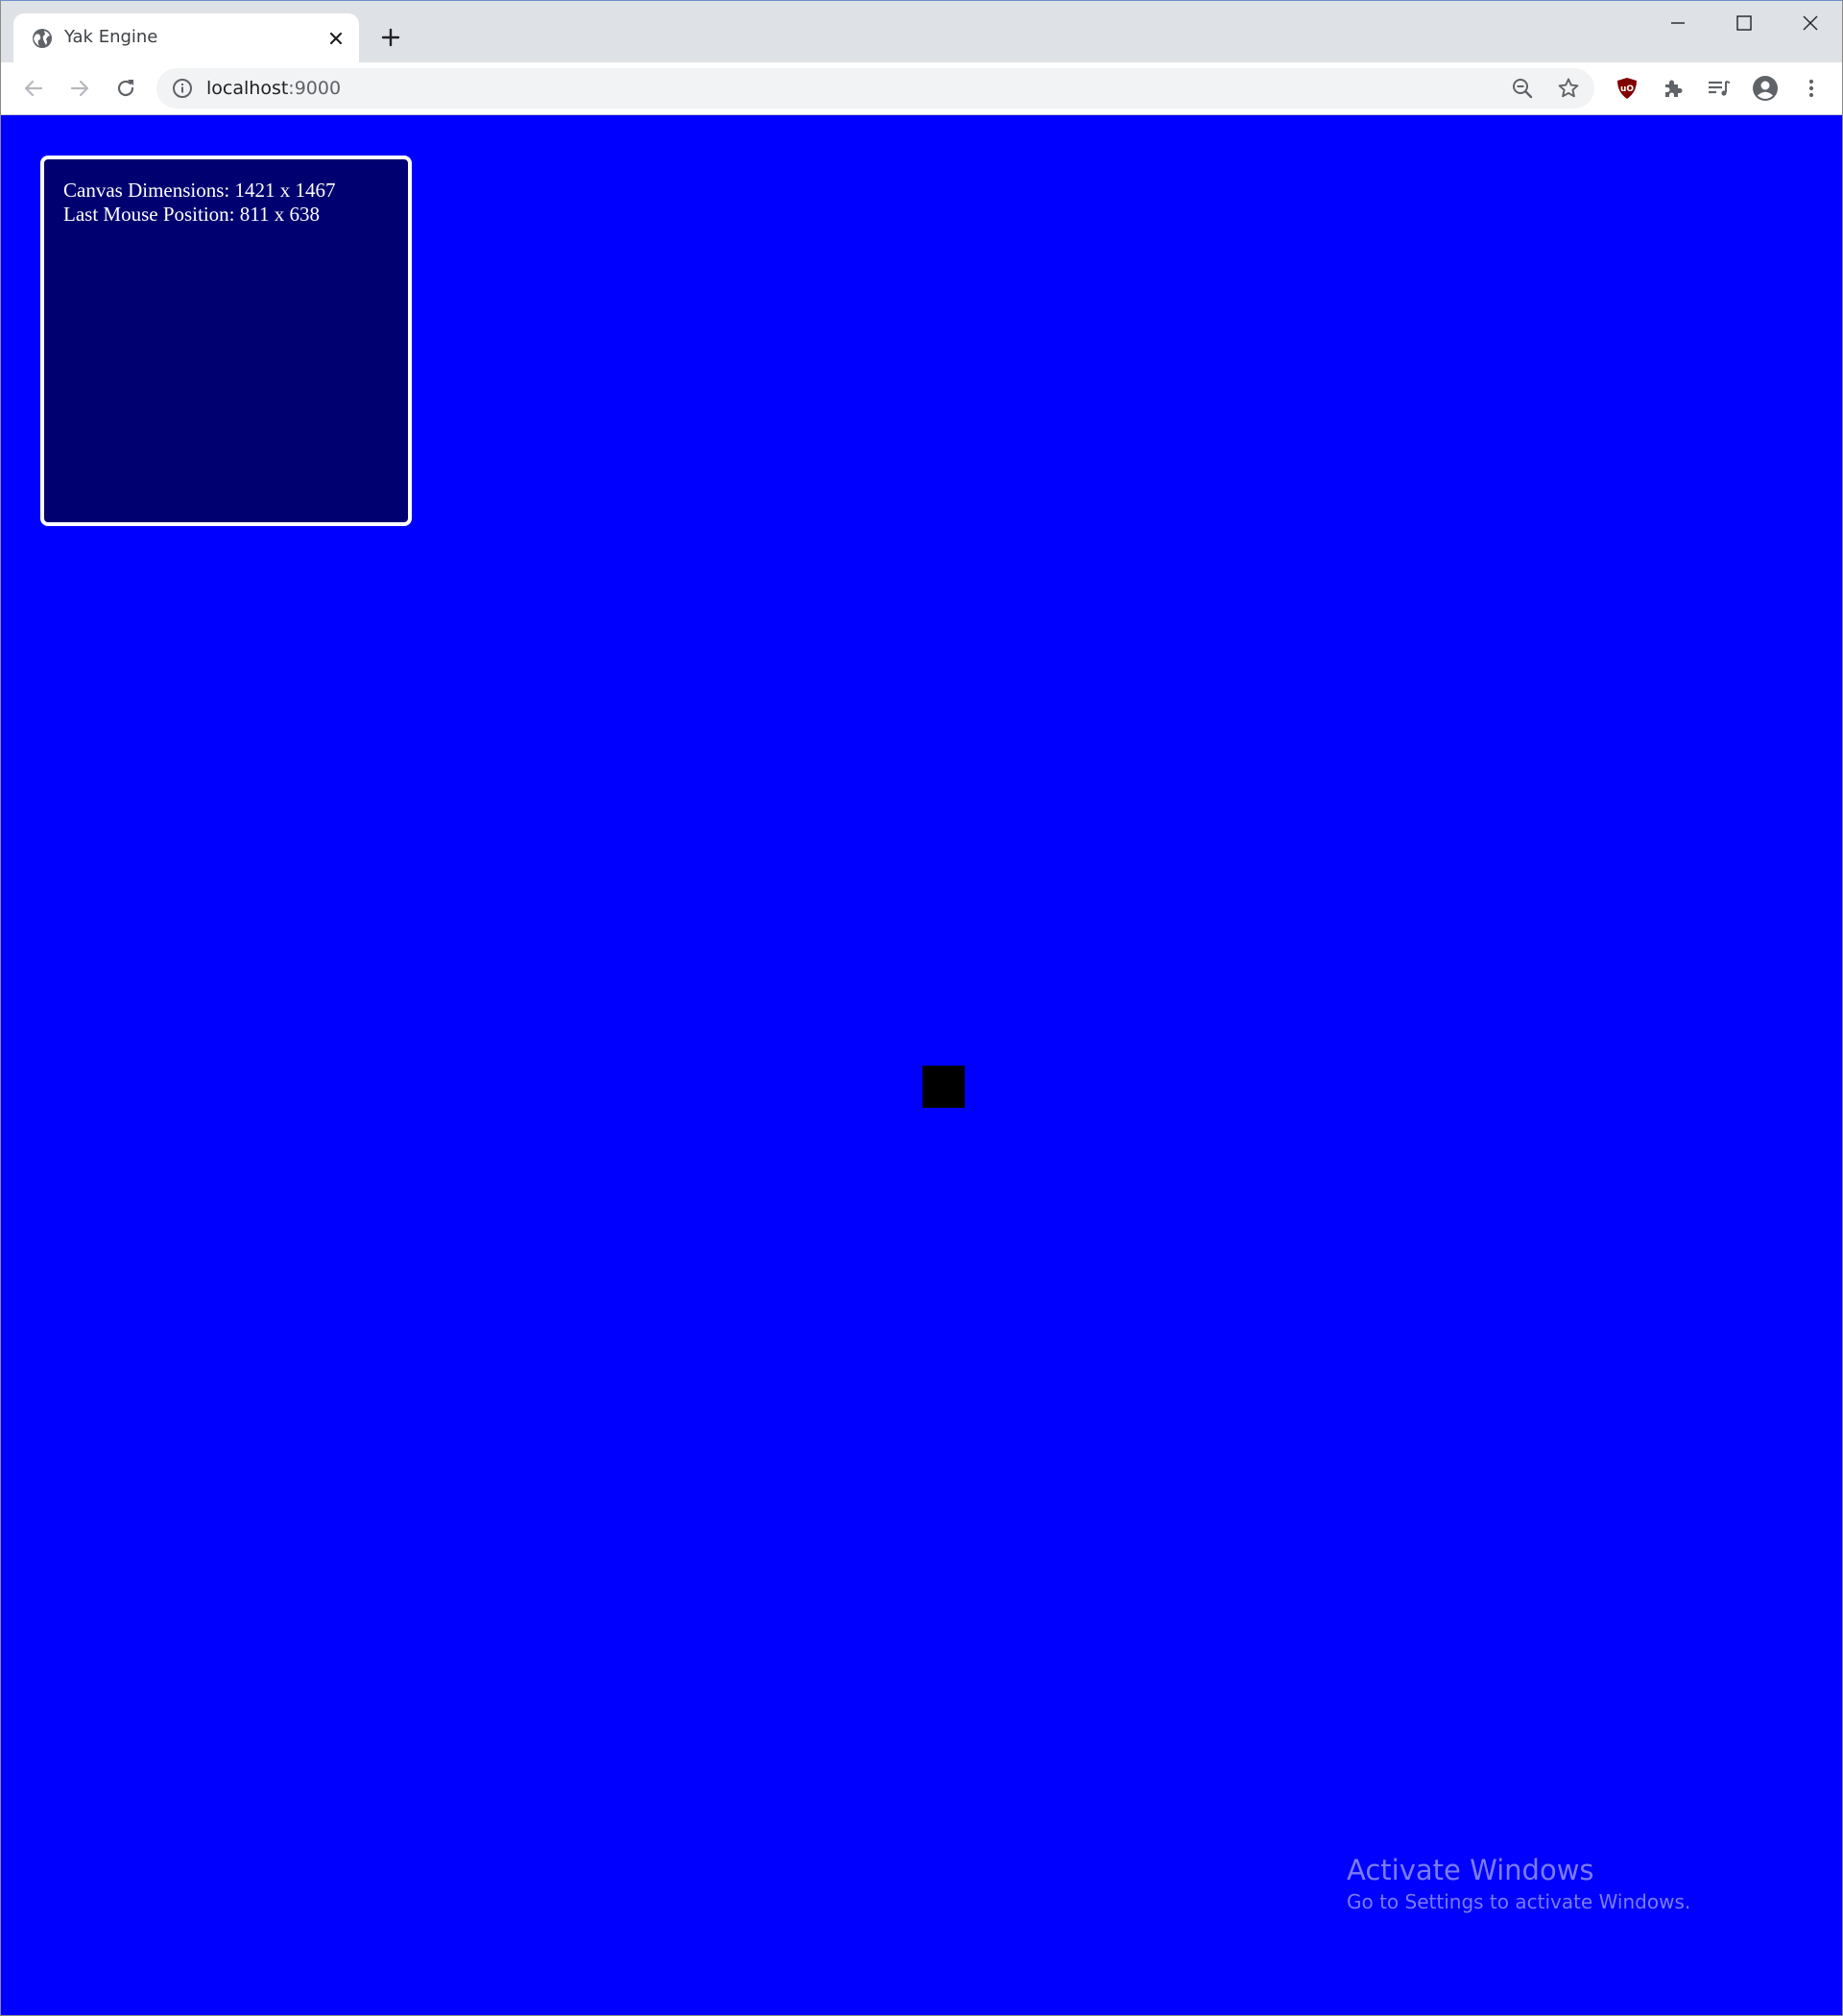 The width and height of the screenshot is (1843, 2016). I want to click on kebab-menu-icon, so click(1811, 88).